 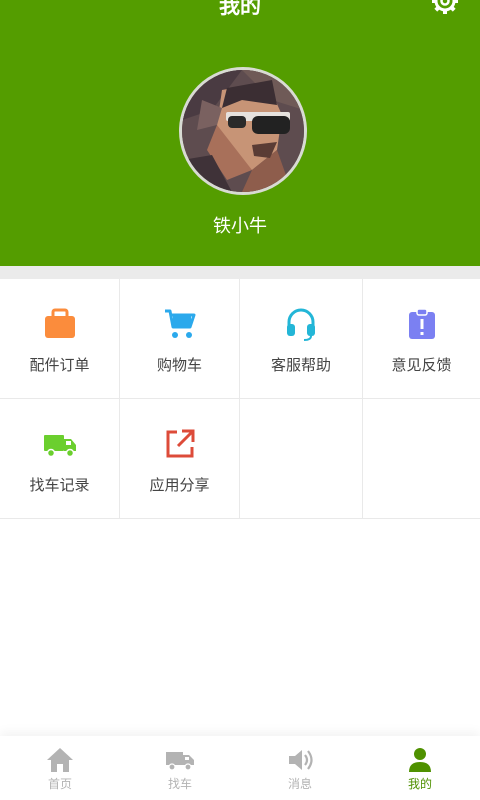 I want to click on cart-icon, so click(x=179, y=323).